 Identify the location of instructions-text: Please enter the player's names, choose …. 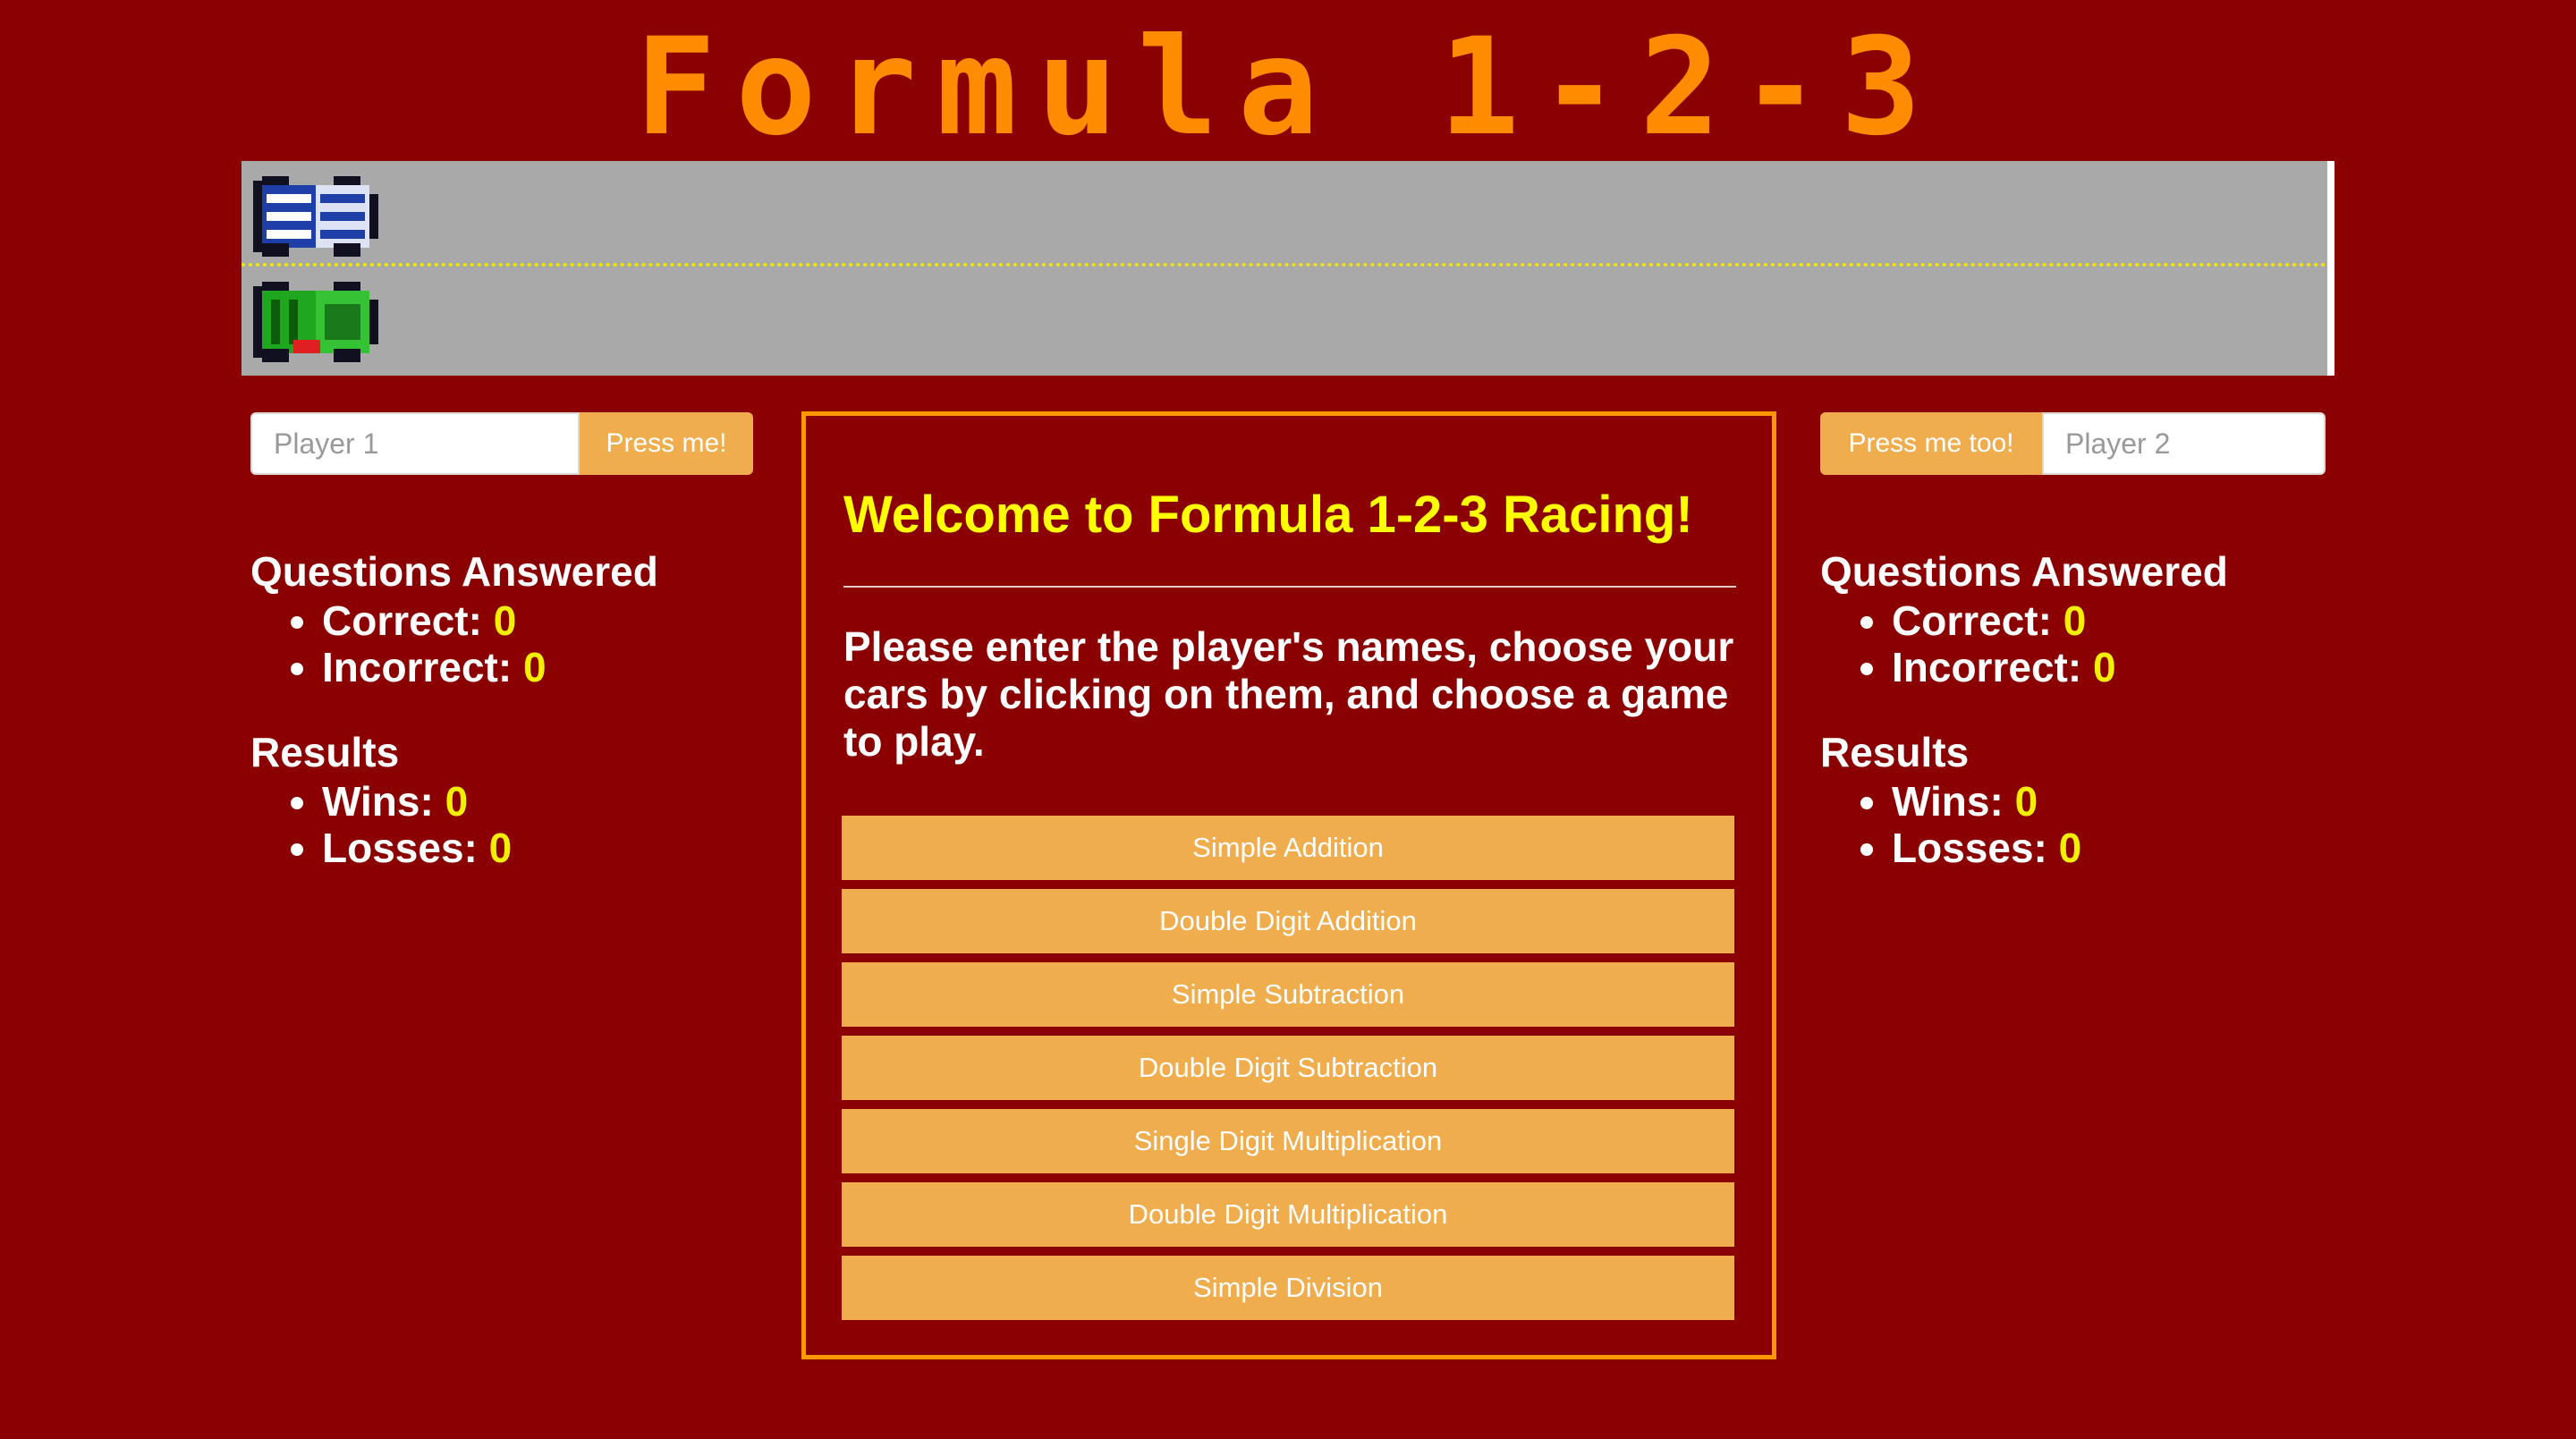
(1288, 694).